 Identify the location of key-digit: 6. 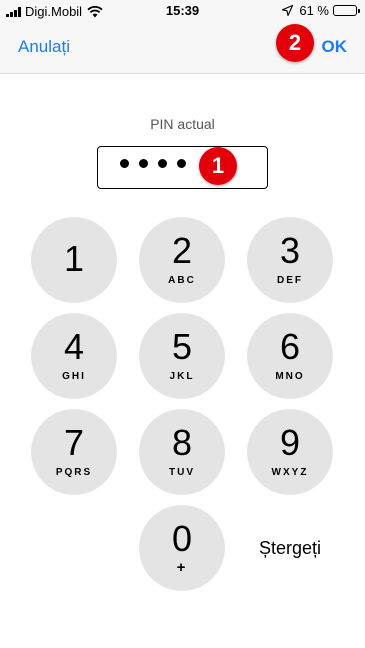
(290, 346).